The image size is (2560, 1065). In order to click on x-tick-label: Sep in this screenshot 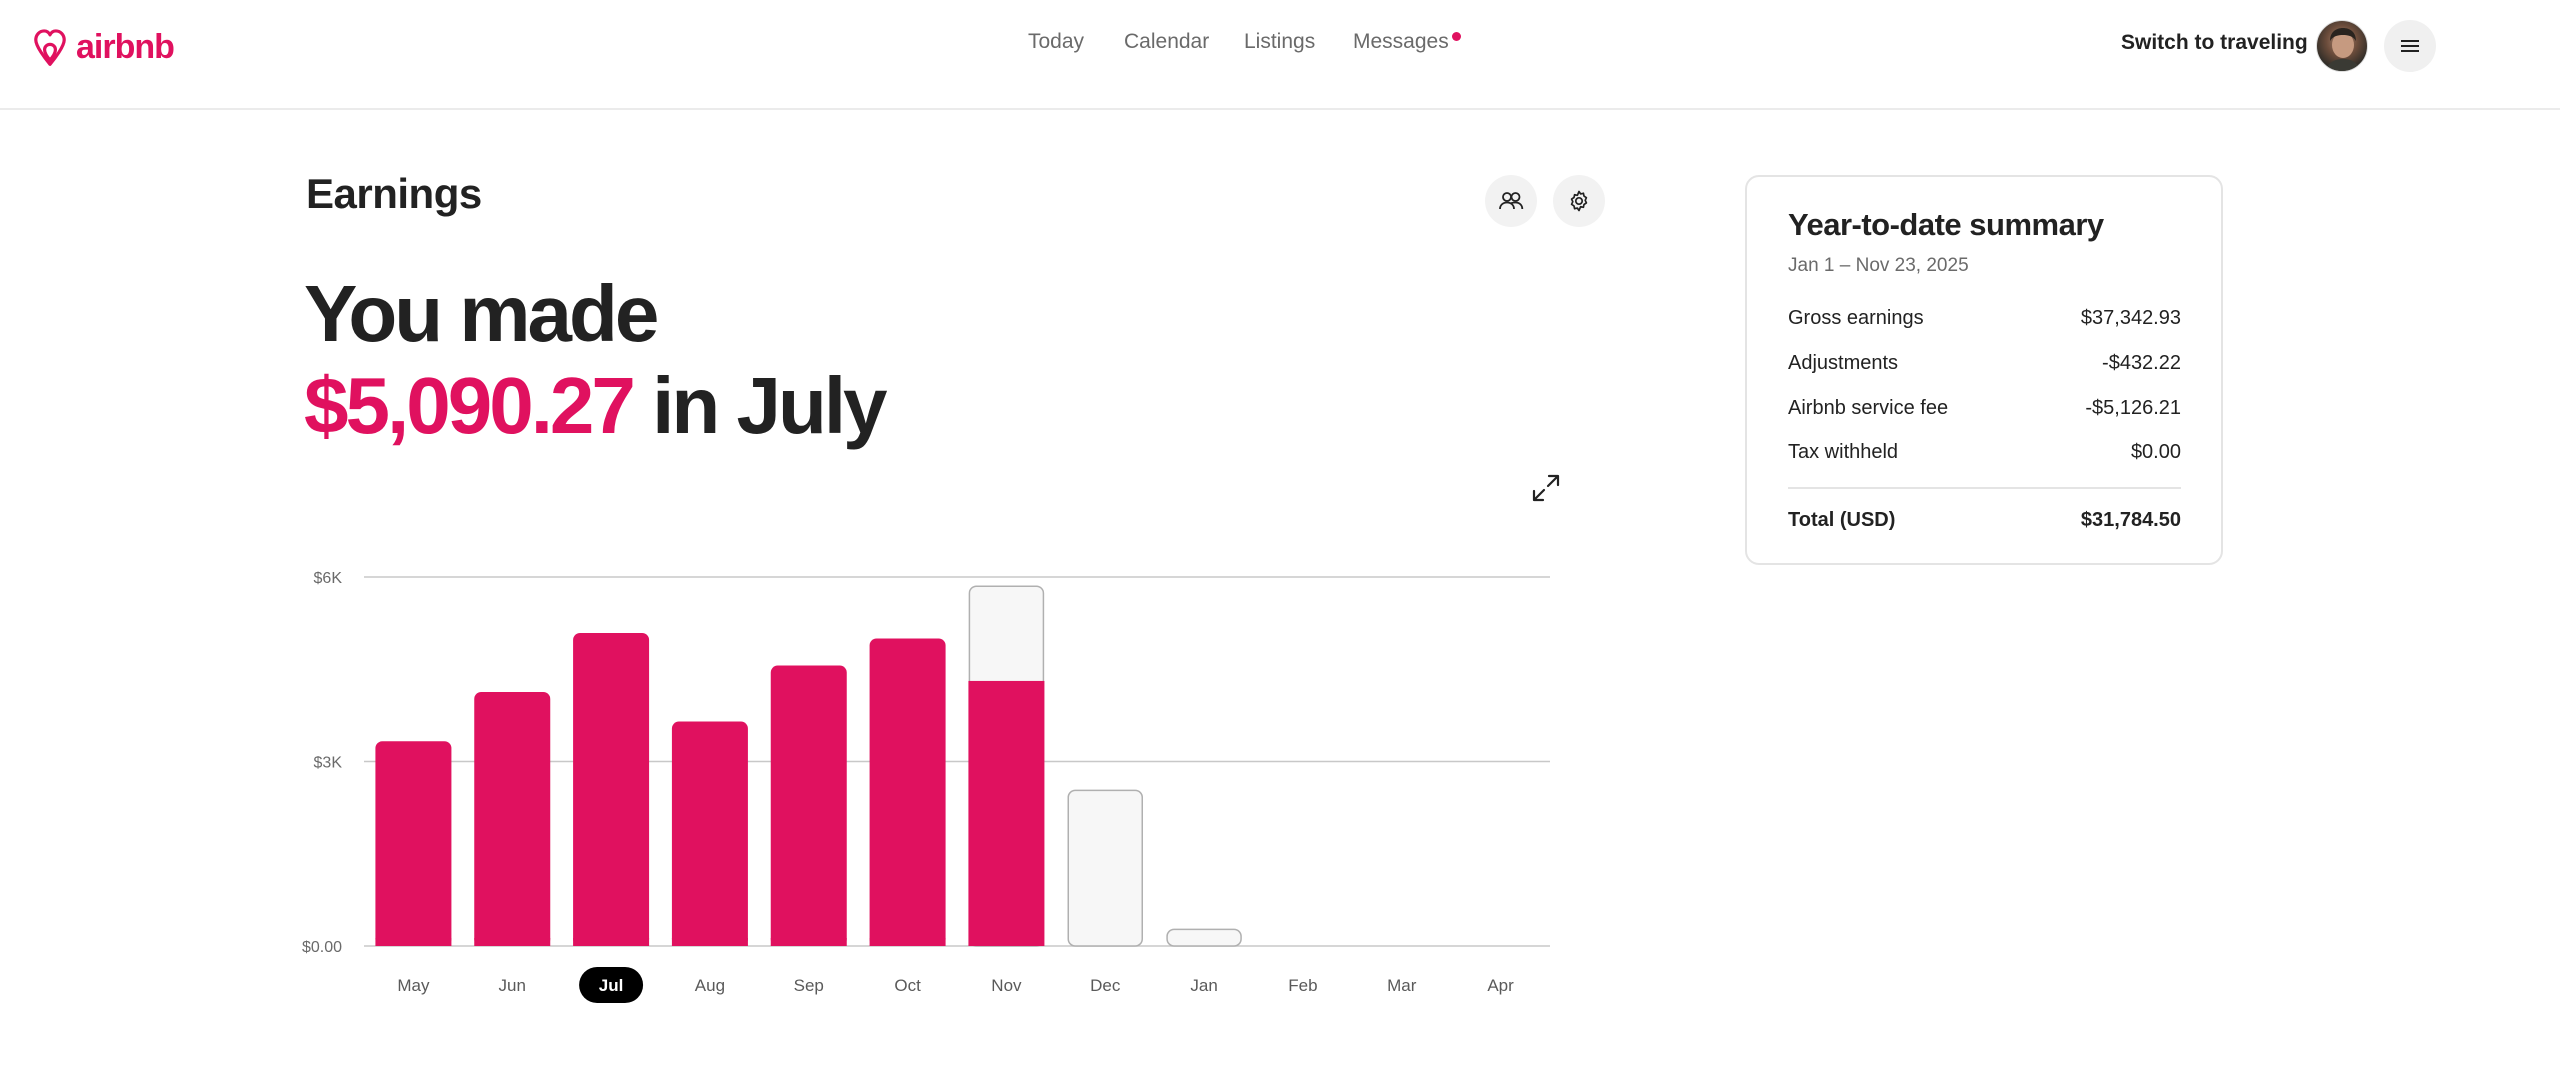, I will do `click(809, 985)`.